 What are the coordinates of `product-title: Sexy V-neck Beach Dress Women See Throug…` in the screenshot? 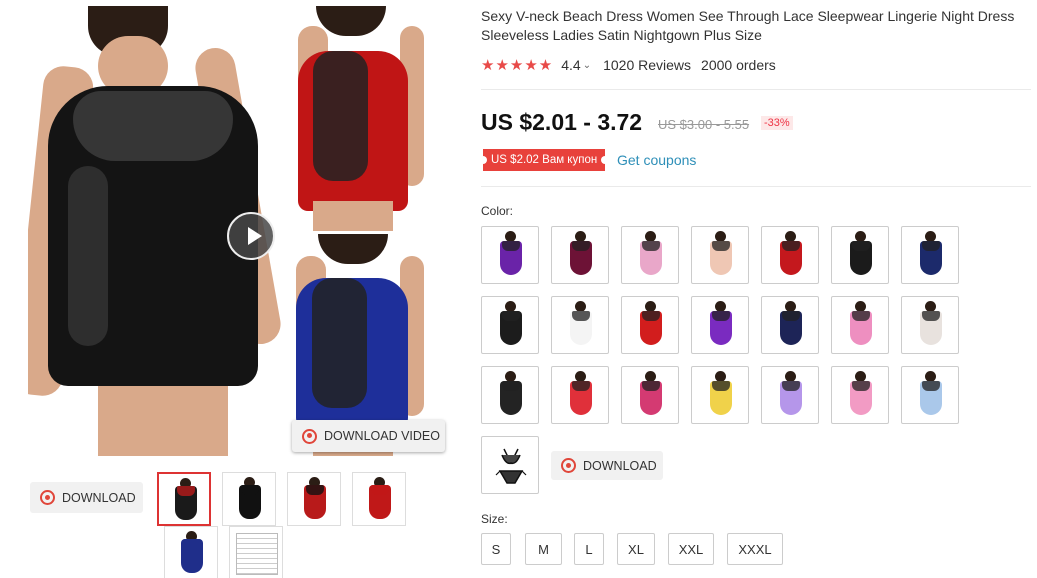 It's located at (748, 25).